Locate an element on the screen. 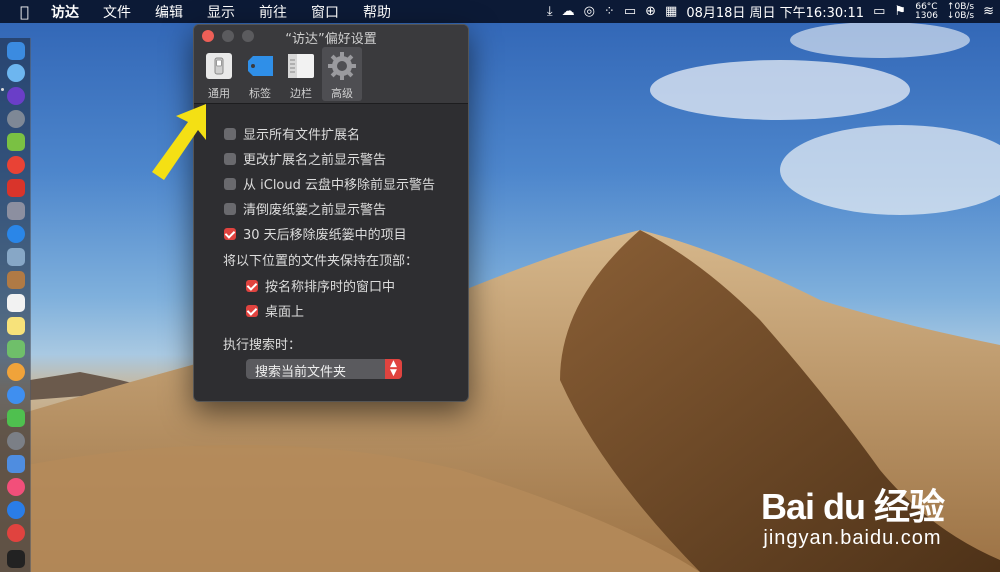  tag-icon is located at coordinates (260, 66).